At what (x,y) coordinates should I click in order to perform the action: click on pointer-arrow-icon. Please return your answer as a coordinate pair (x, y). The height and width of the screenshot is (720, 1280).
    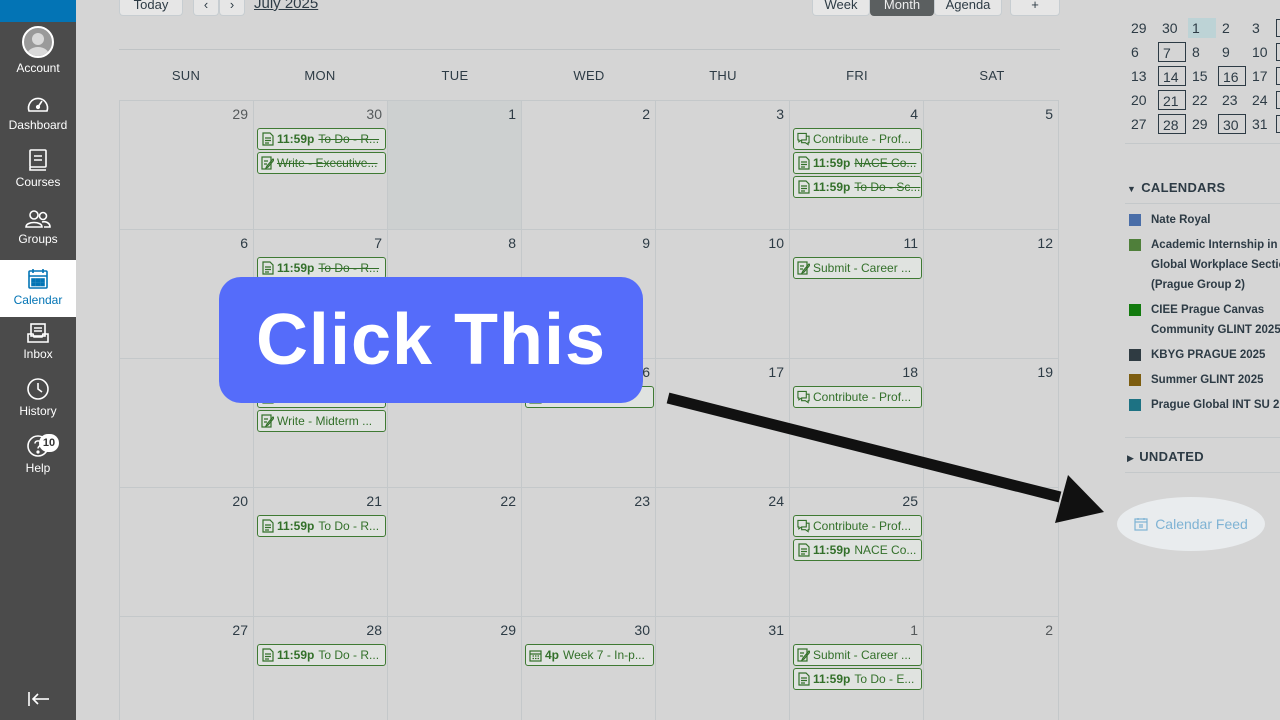
    Looking at the image, I should click on (885, 457).